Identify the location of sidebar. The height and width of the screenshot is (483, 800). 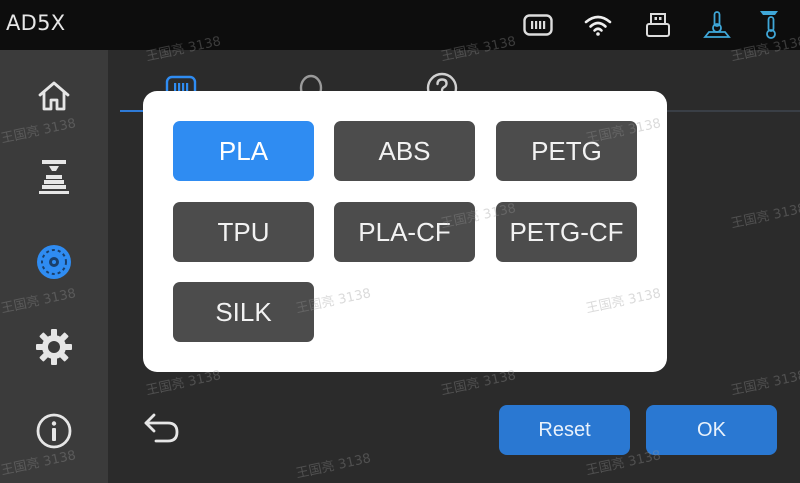
(54, 266).